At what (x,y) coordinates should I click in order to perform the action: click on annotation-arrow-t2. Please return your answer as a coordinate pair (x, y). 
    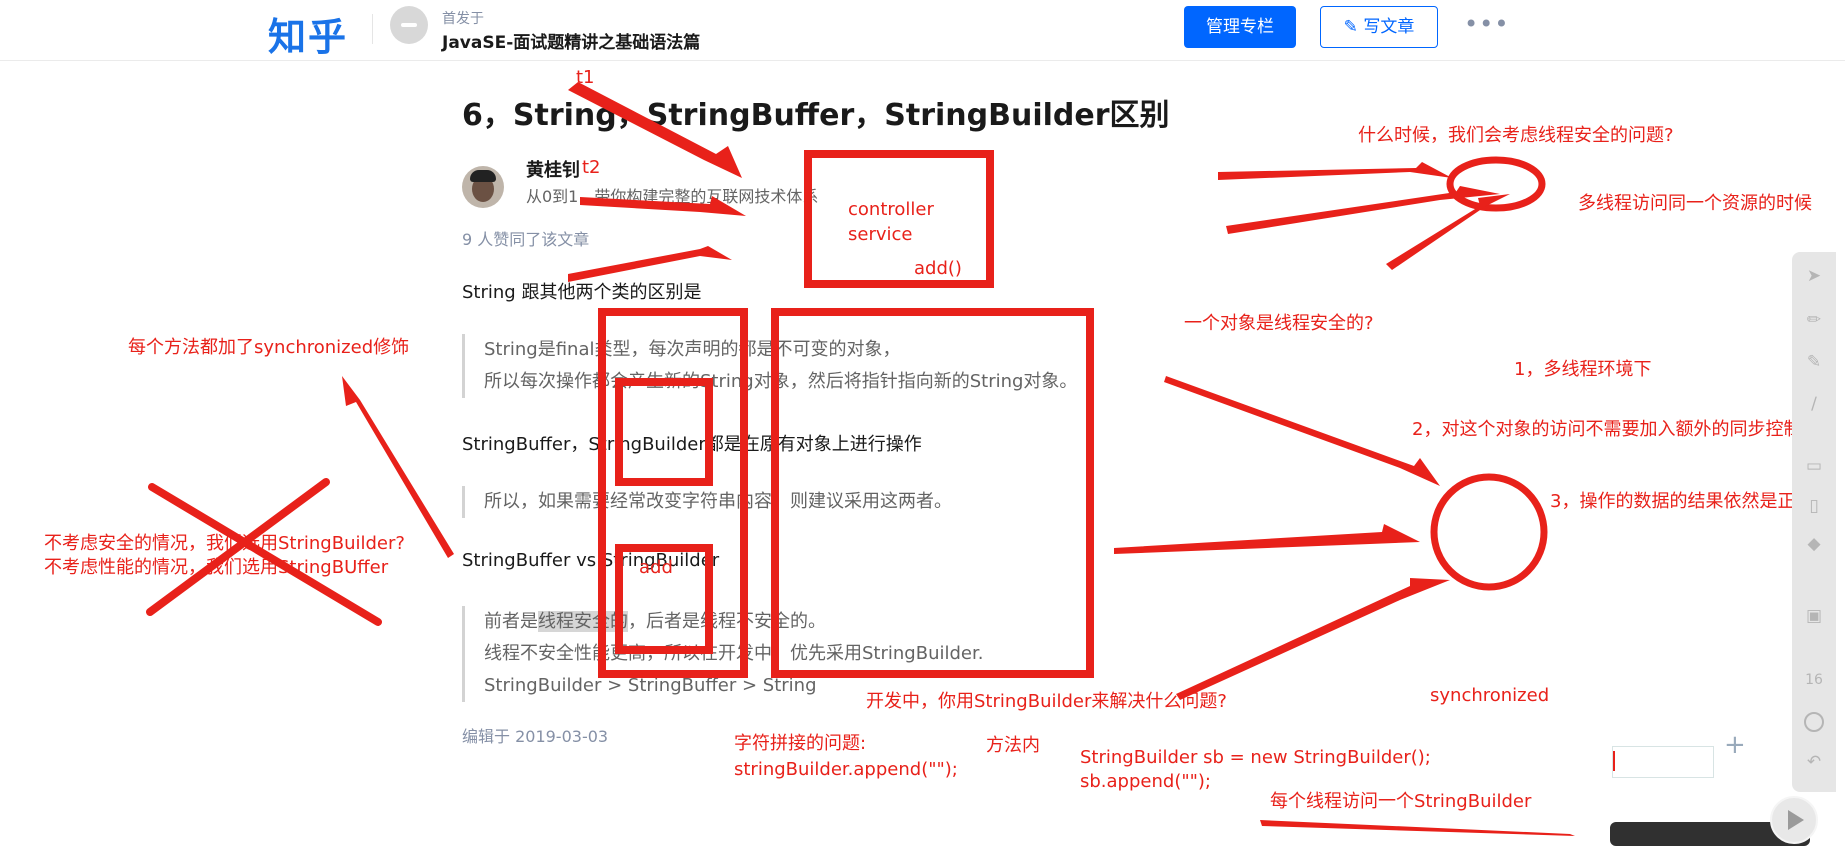
    Looking at the image, I should click on (663, 206).